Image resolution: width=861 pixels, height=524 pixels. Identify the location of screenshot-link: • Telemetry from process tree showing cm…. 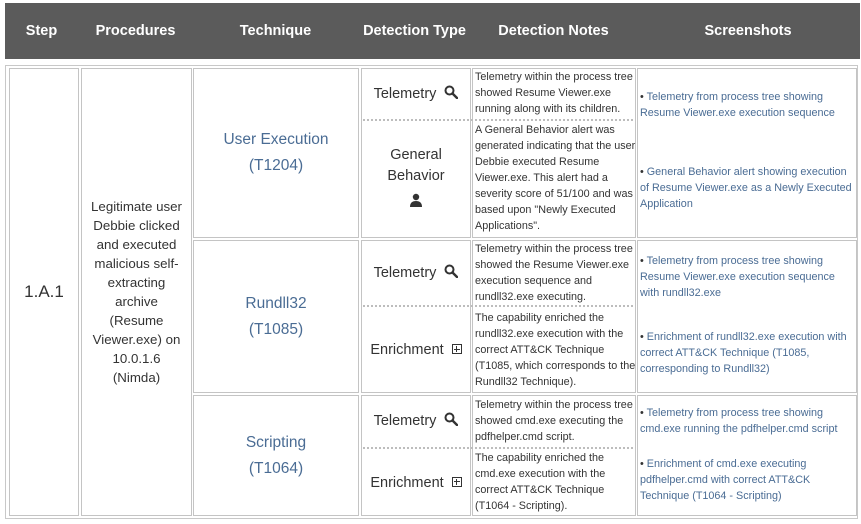
(746, 421).